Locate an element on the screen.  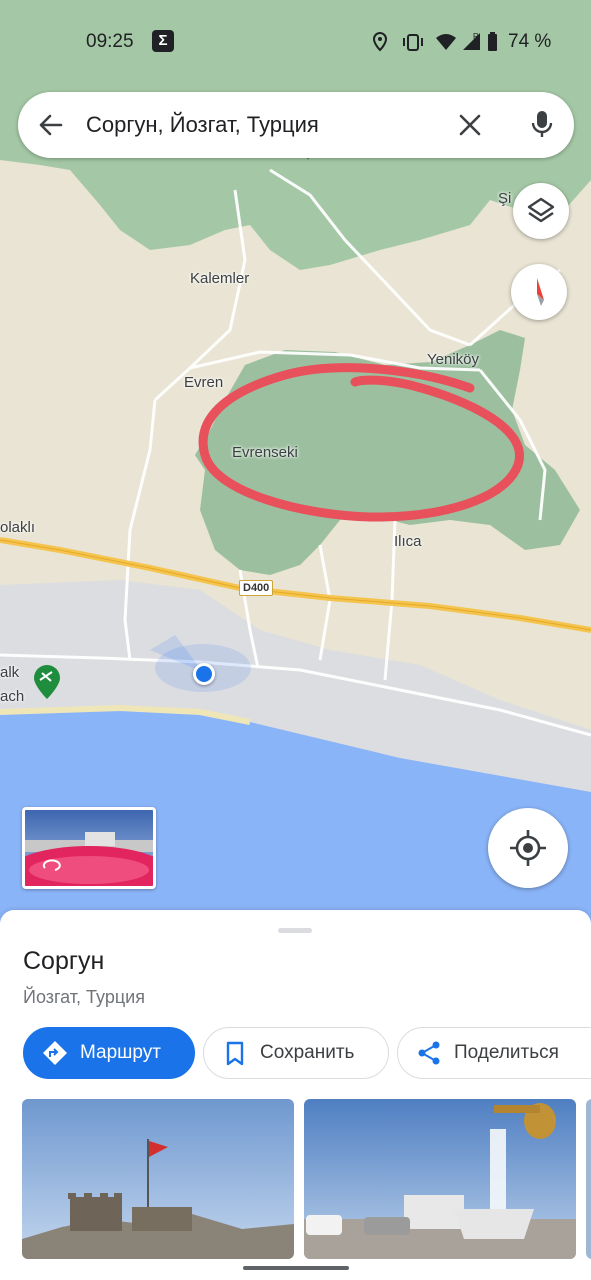
crosshair-icon is located at coordinates (528, 848).